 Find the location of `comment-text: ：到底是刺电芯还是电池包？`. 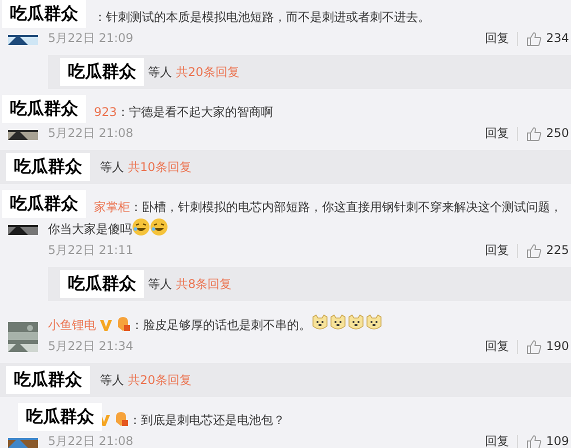

comment-text: ：到底是刺电芯还是电池包？ is located at coordinates (207, 420).